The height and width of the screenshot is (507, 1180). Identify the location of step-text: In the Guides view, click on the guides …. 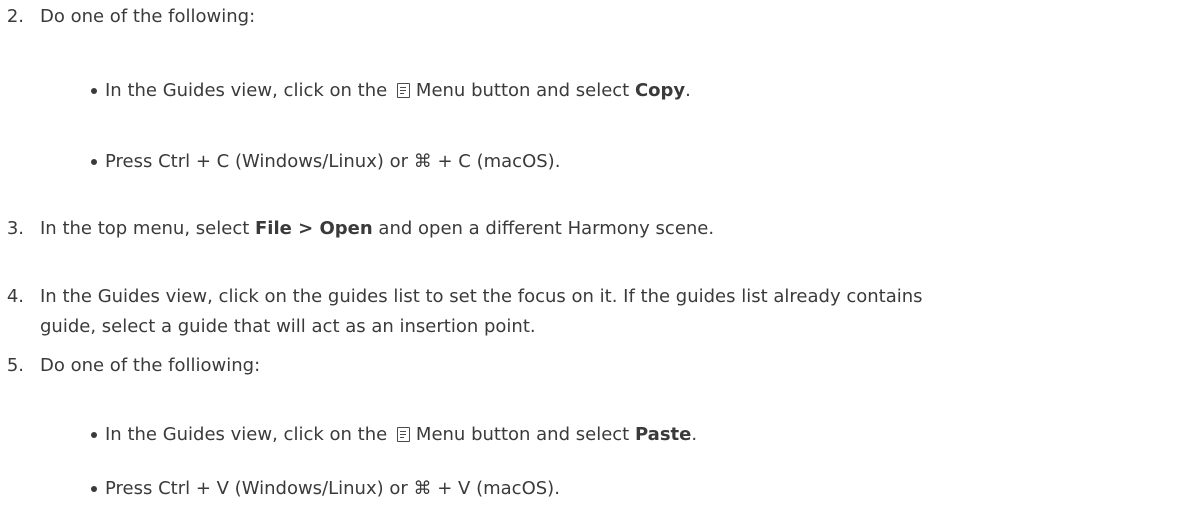
(481, 296).